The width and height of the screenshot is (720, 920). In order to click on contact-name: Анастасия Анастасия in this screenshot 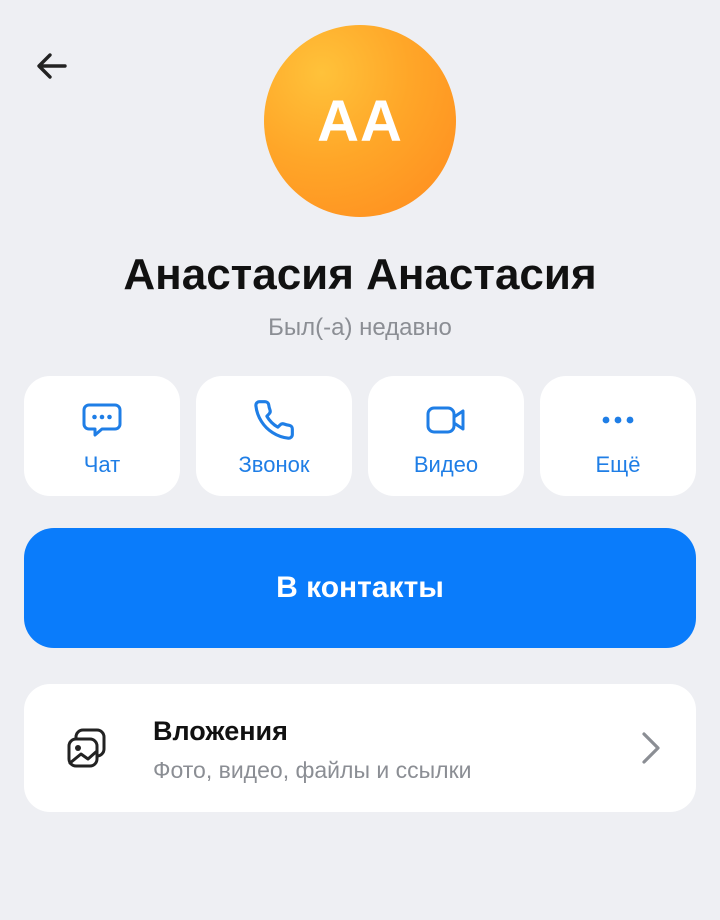, I will do `click(360, 274)`.